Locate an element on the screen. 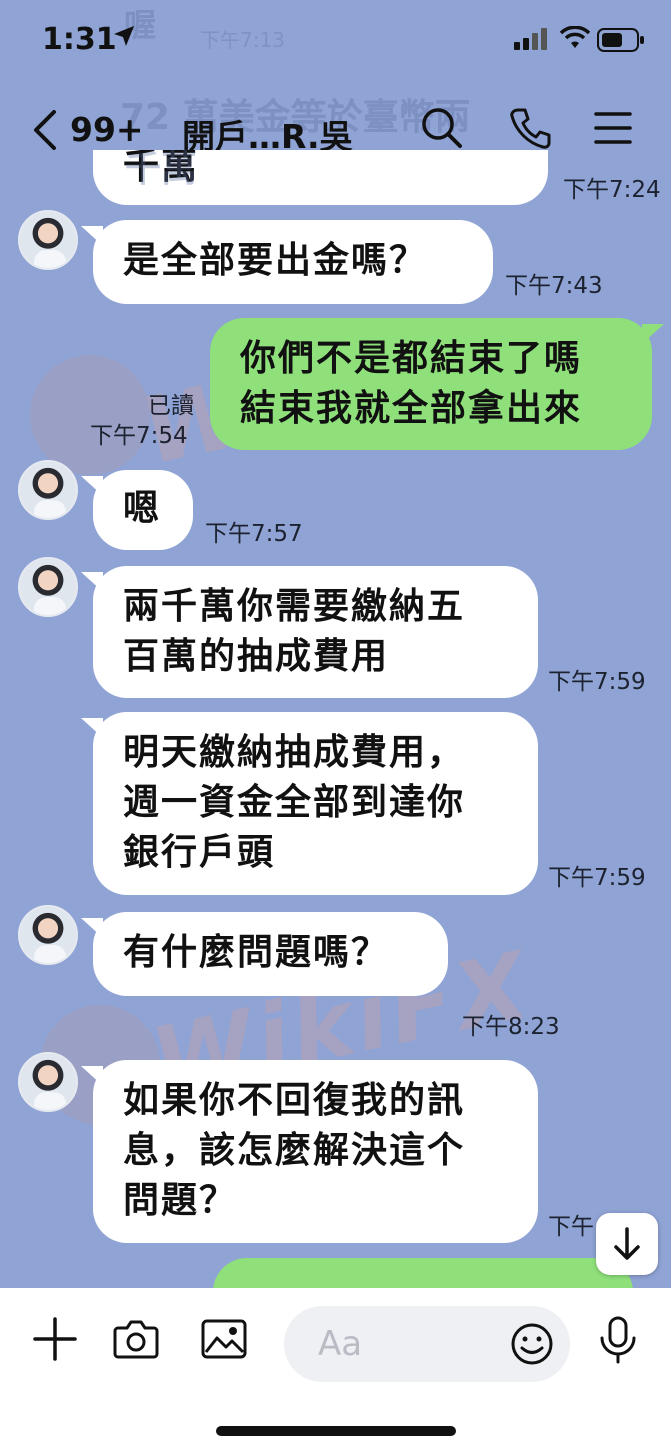  message-text: 百萬的抽成費用 is located at coordinates (256, 656).